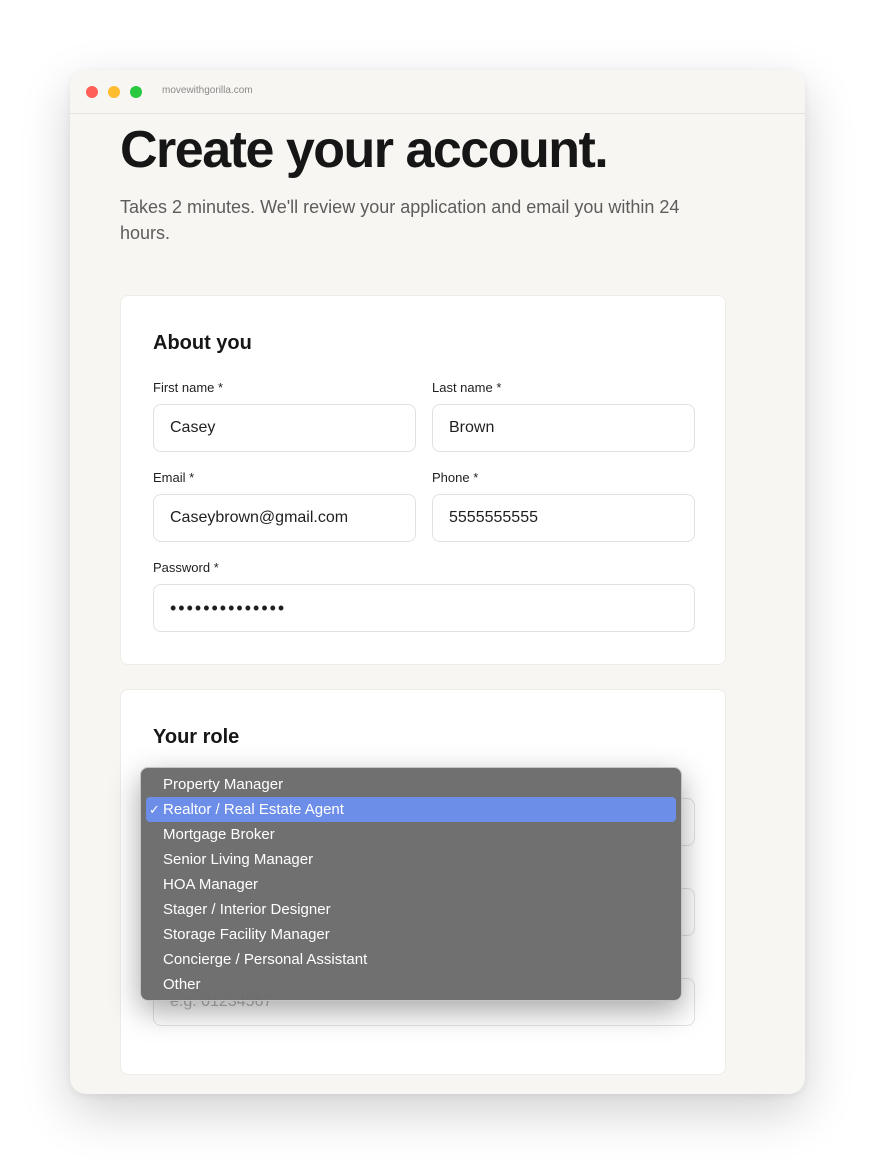 The image size is (875, 1164). What do you see at coordinates (284, 428) in the screenshot?
I see `first-name-field: Casey` at bounding box center [284, 428].